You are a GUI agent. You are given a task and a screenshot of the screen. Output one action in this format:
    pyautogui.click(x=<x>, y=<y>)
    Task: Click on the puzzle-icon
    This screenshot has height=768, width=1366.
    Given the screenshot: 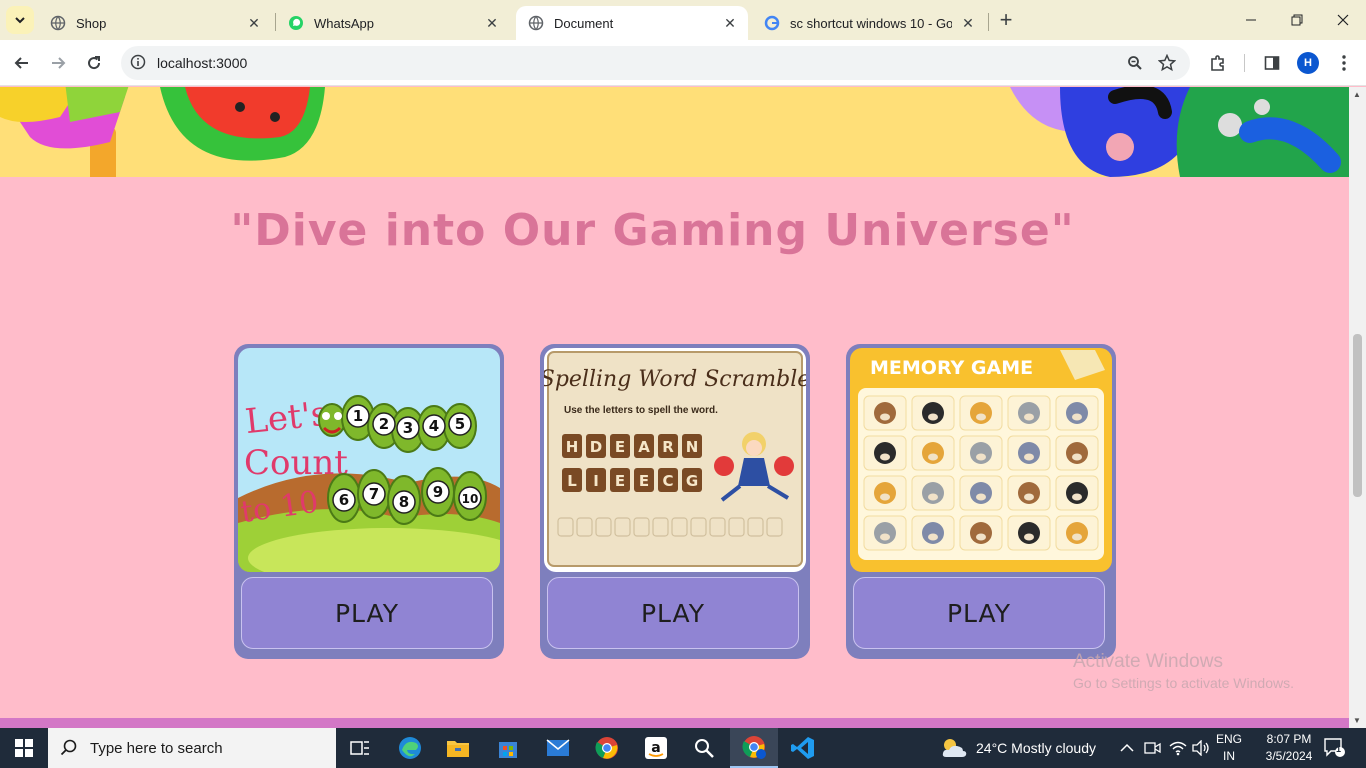 What is the action you would take?
    pyautogui.click(x=1217, y=63)
    